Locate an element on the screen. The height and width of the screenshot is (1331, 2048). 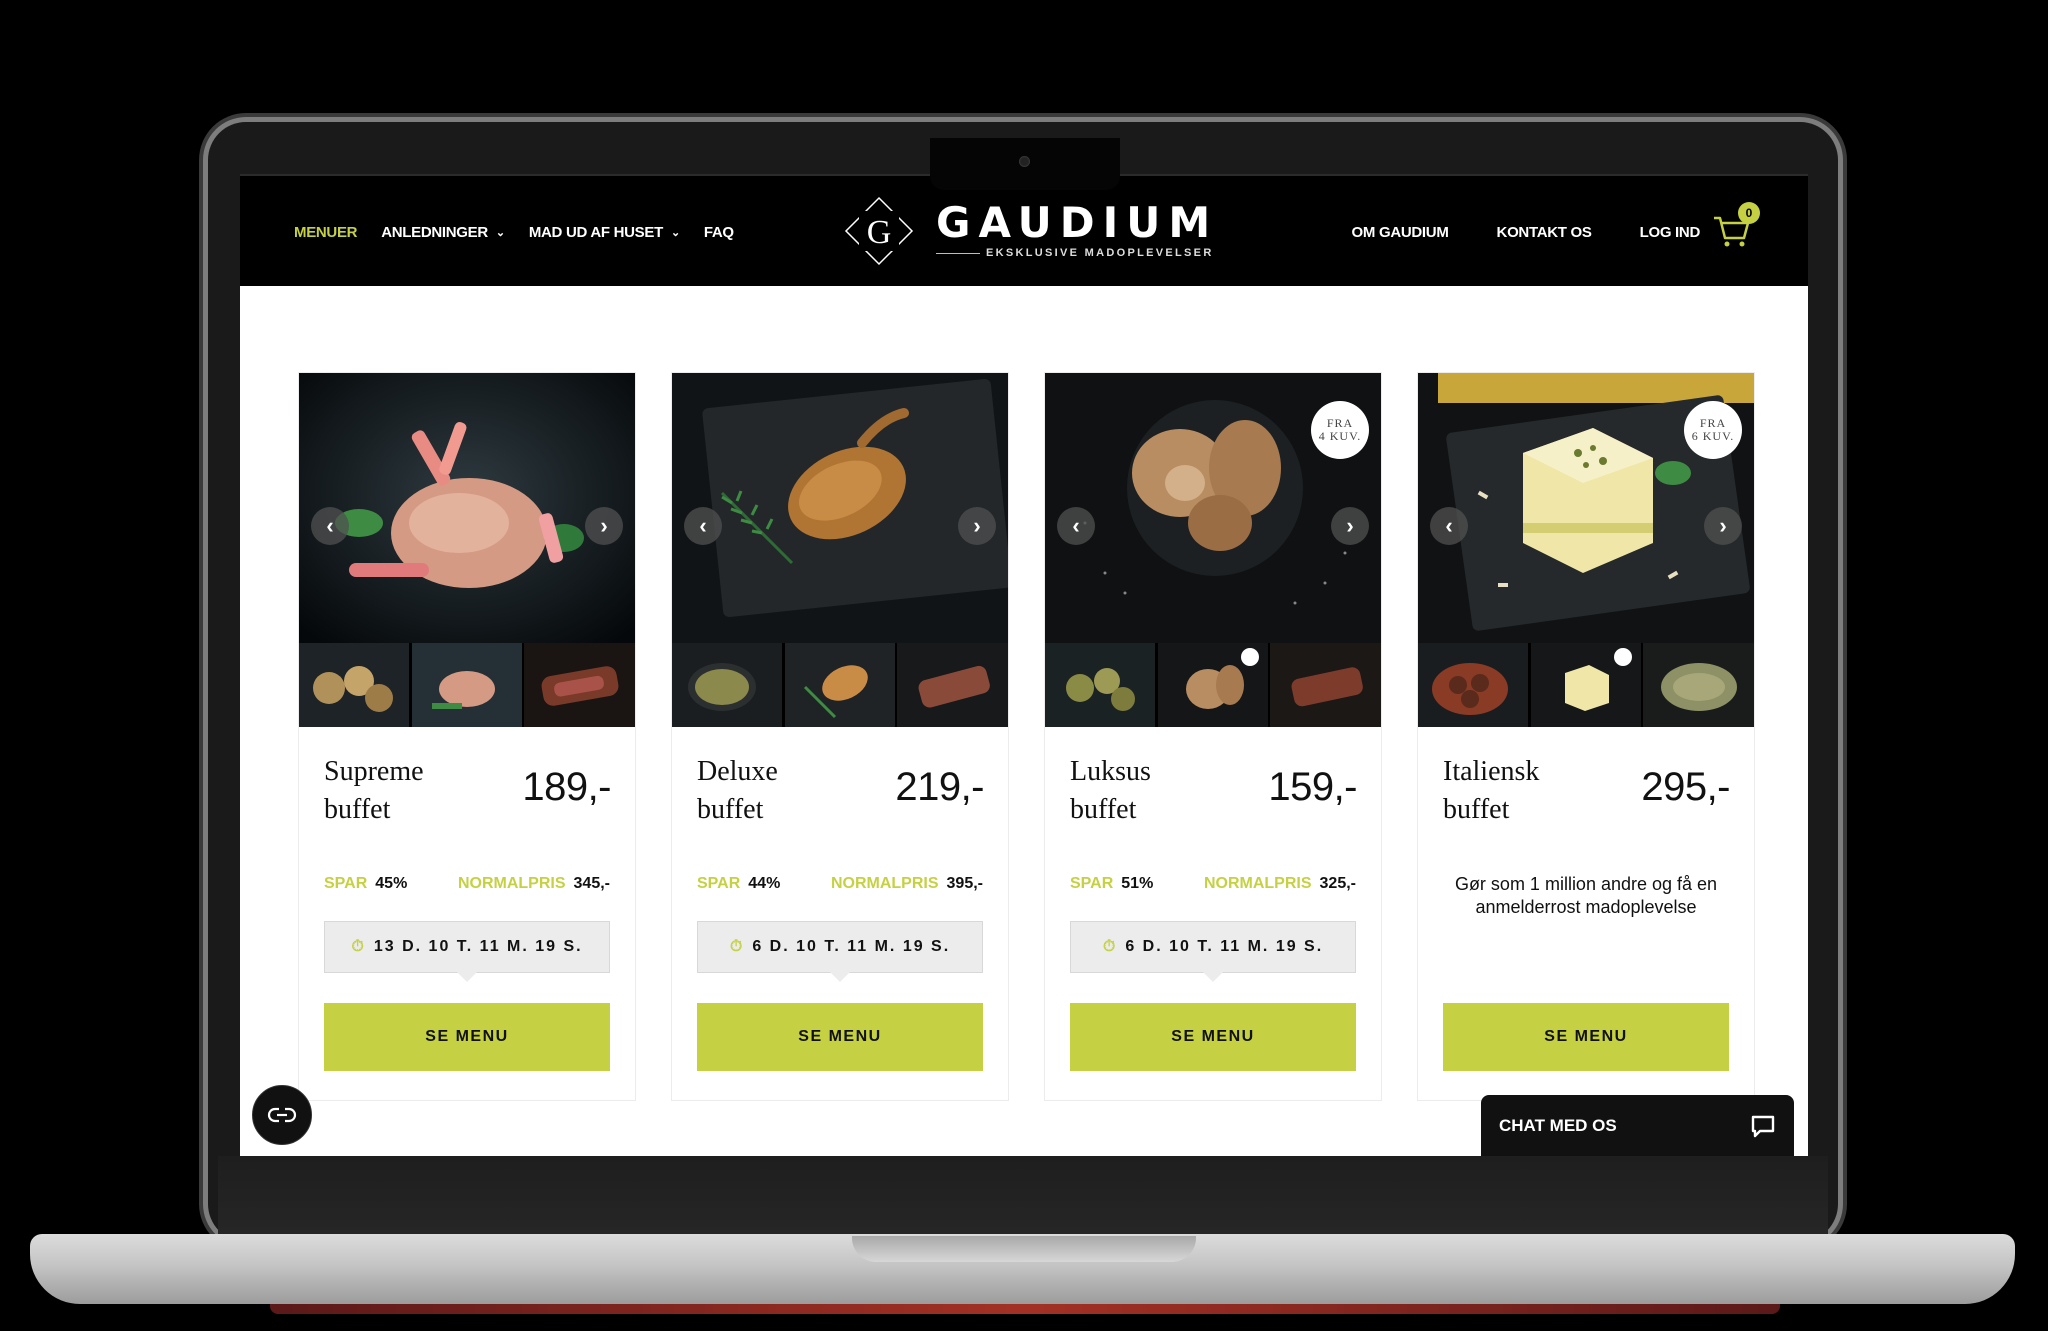
card-hero-image: FRA 6 KUV. ‹ › is located at coordinates (1586, 508).